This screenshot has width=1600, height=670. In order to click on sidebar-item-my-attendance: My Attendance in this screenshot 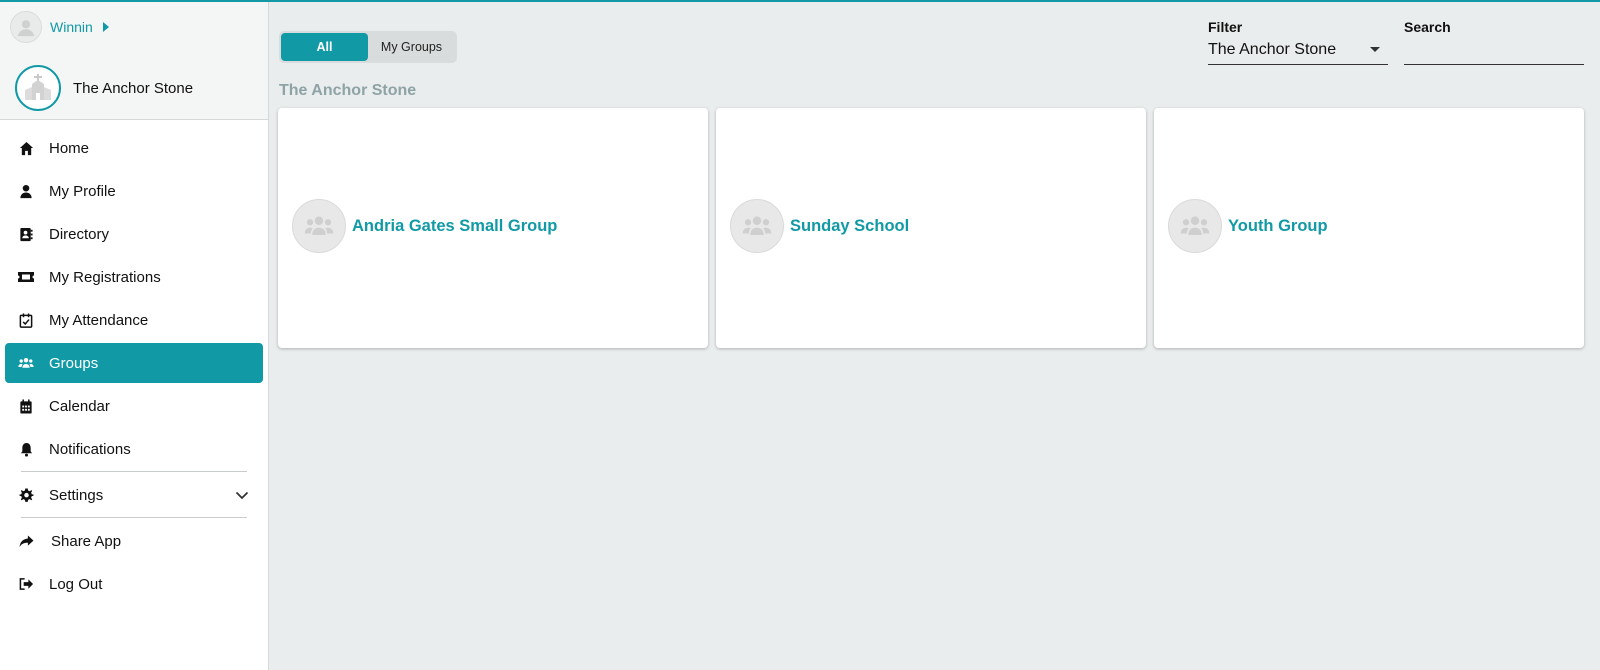, I will do `click(134, 320)`.